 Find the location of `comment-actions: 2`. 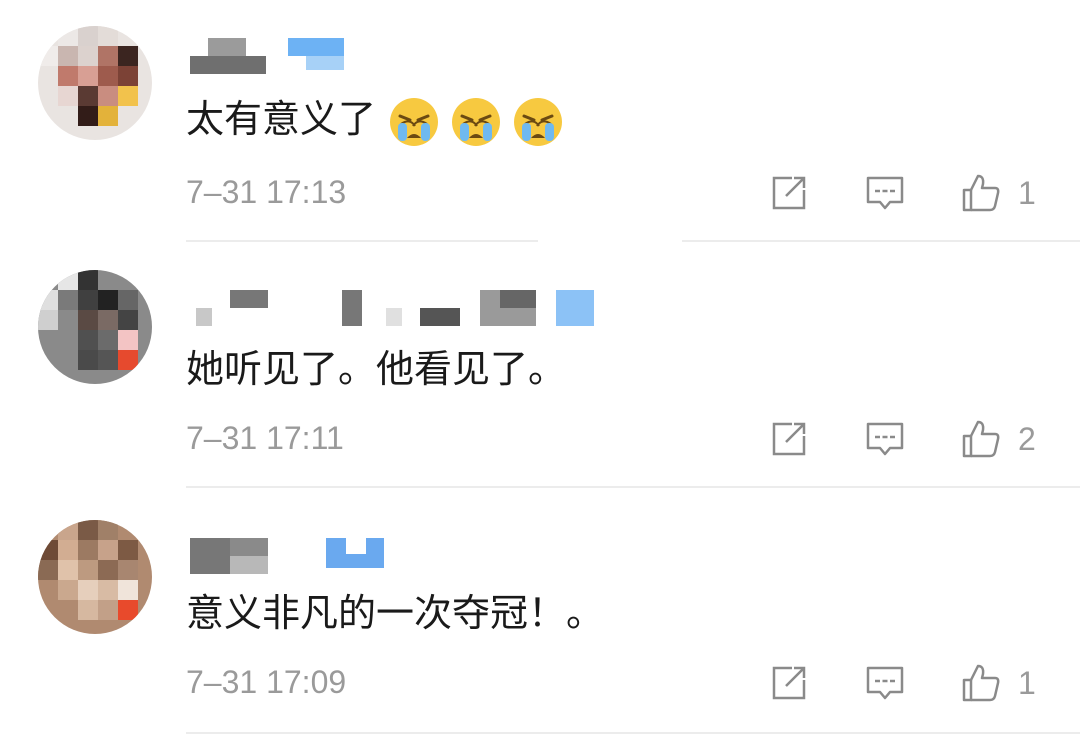

comment-actions: 2 is located at coordinates (905, 439).